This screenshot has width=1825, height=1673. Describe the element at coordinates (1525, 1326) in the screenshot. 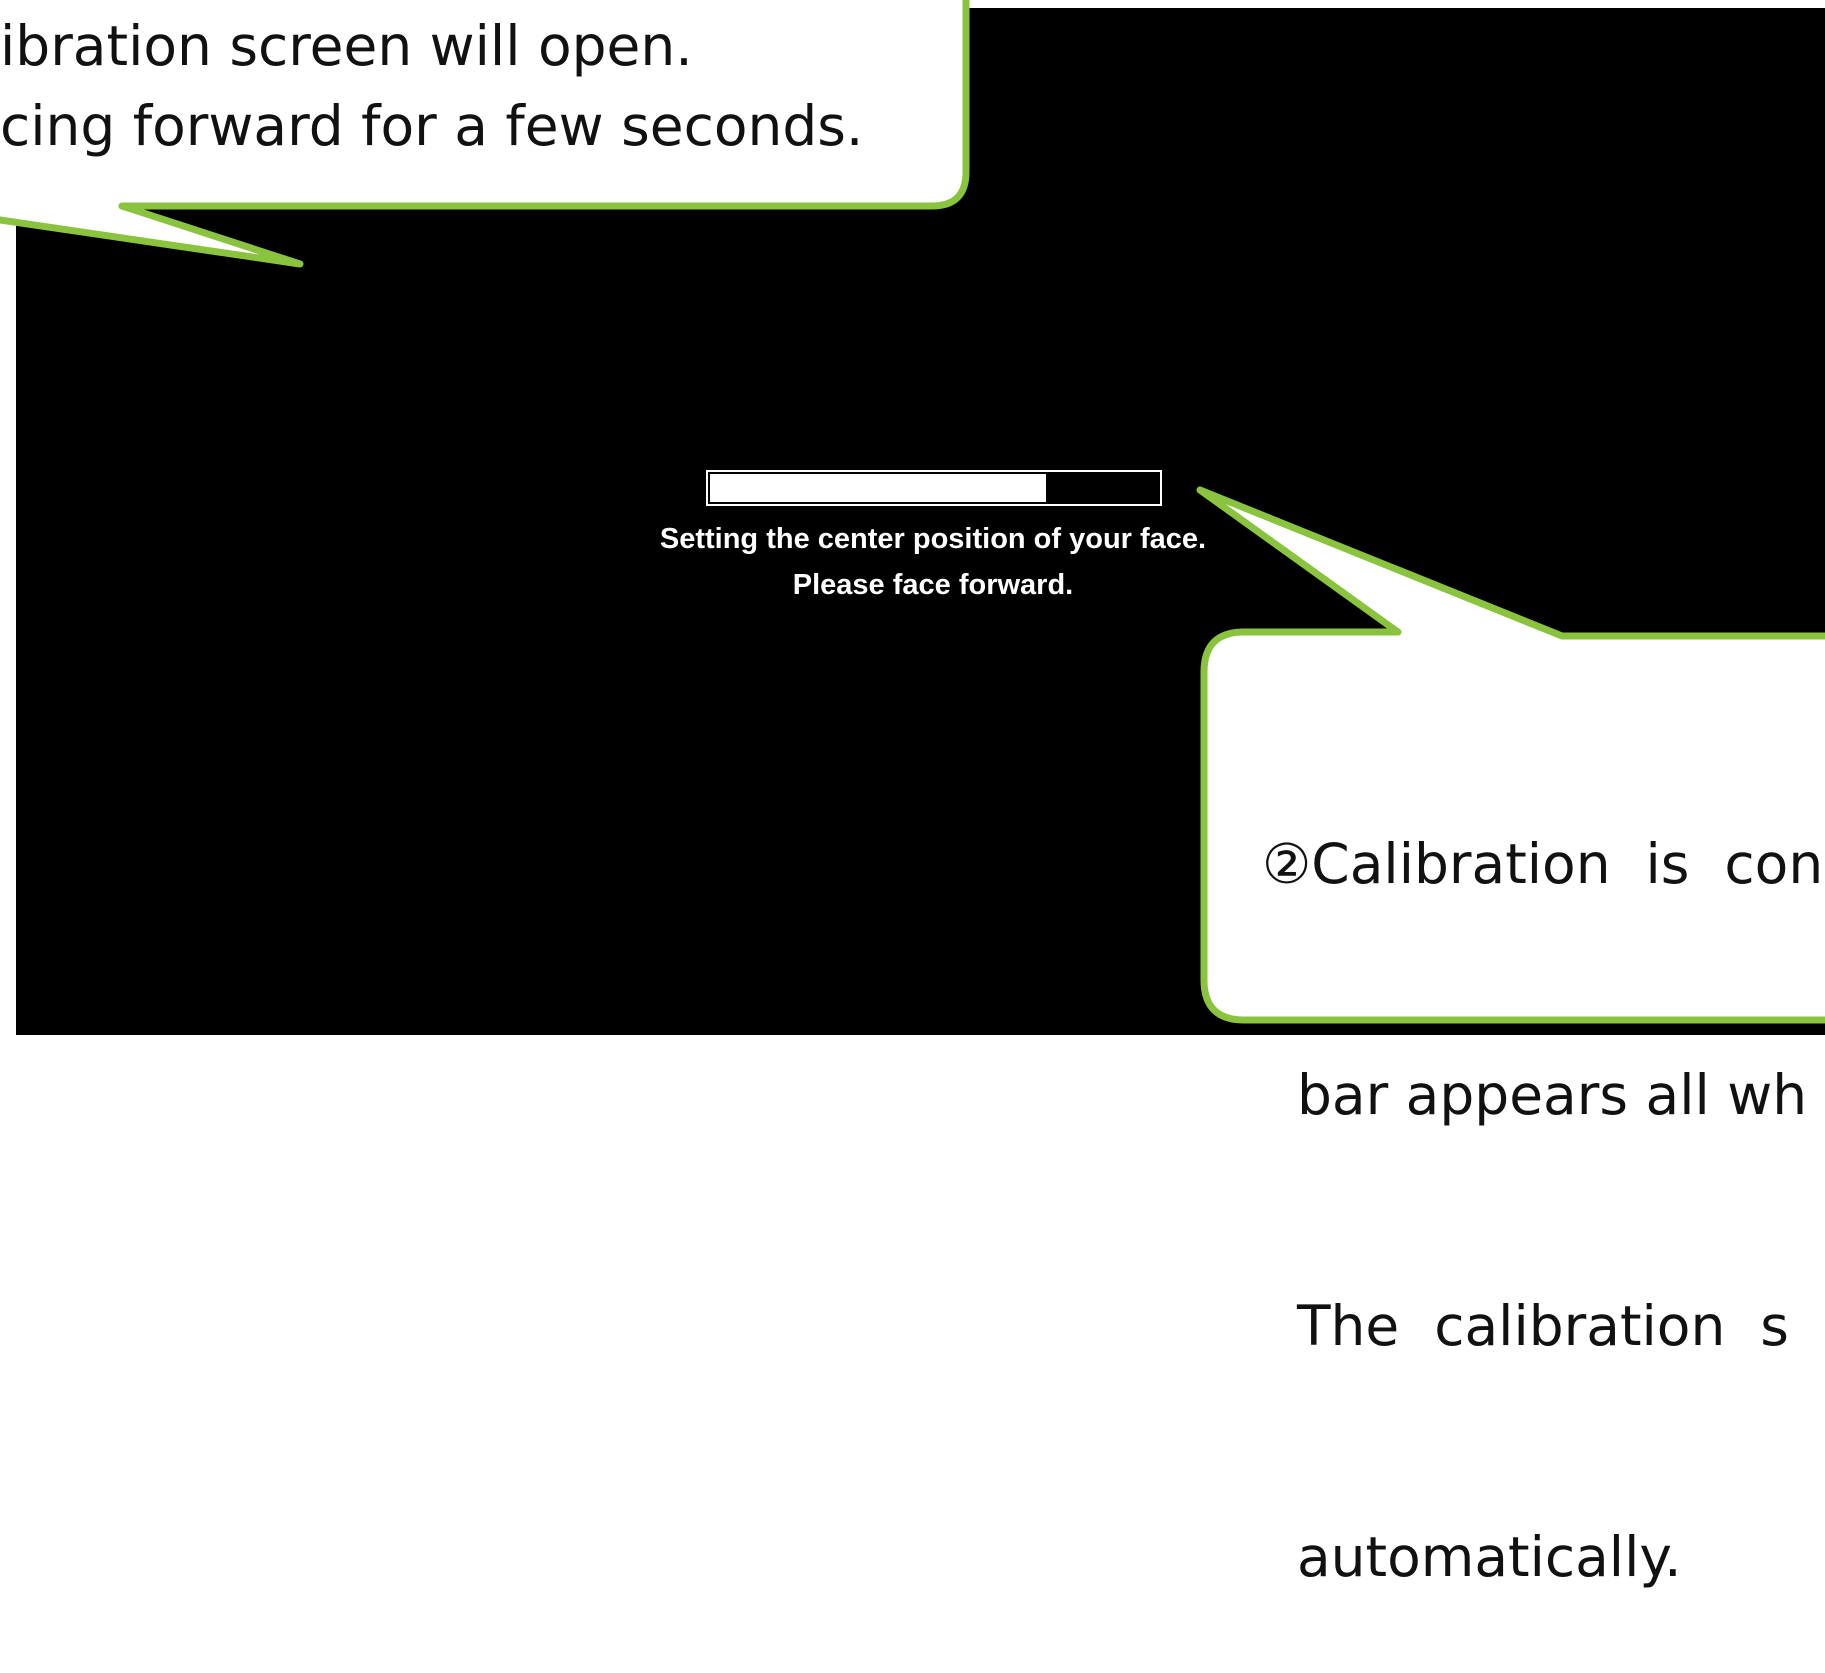

I see `callout-bottom-line-3: The calibration s` at that location.